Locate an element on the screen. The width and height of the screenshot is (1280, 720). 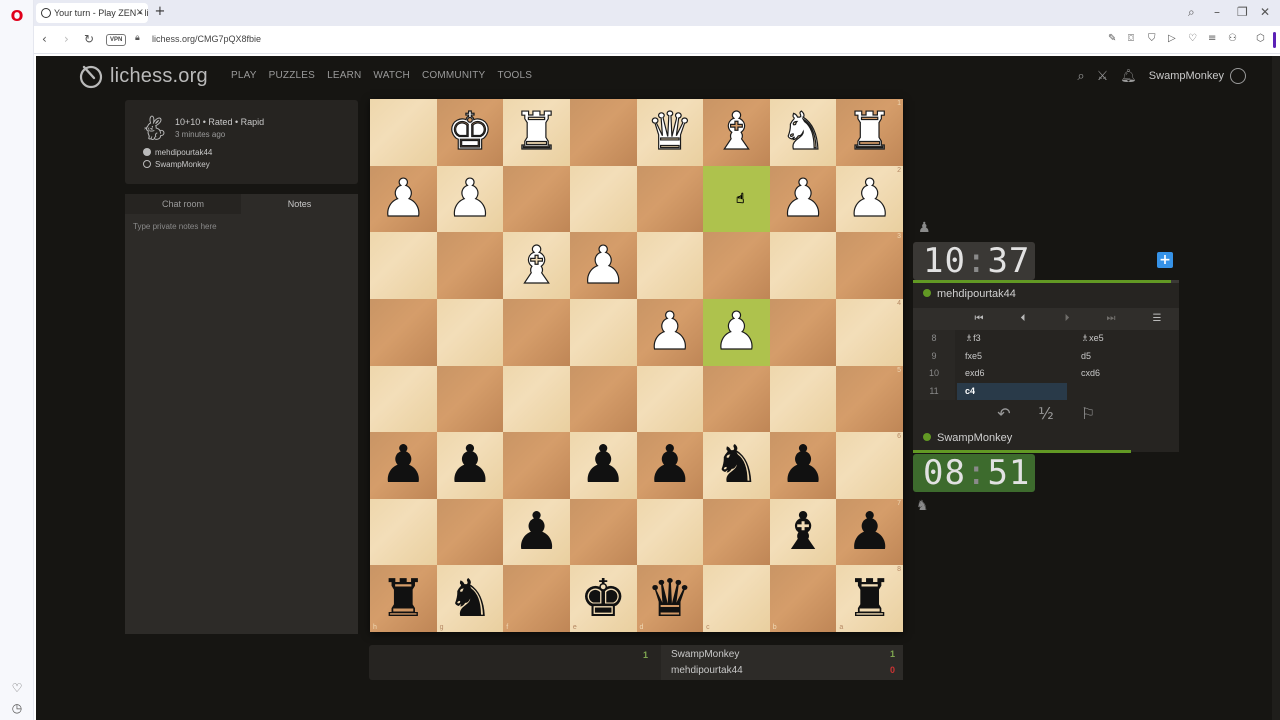
crosstable-player-1: SwampMonkey is located at coordinates (705, 654).